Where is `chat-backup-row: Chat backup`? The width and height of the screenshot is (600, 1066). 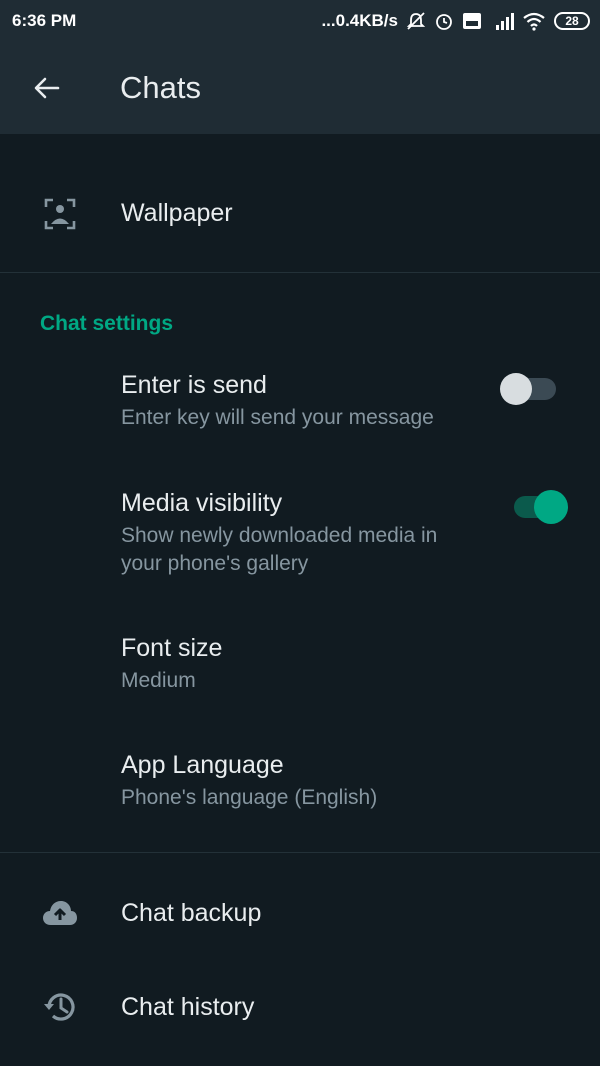
chat-backup-row: Chat backup is located at coordinates (300, 913).